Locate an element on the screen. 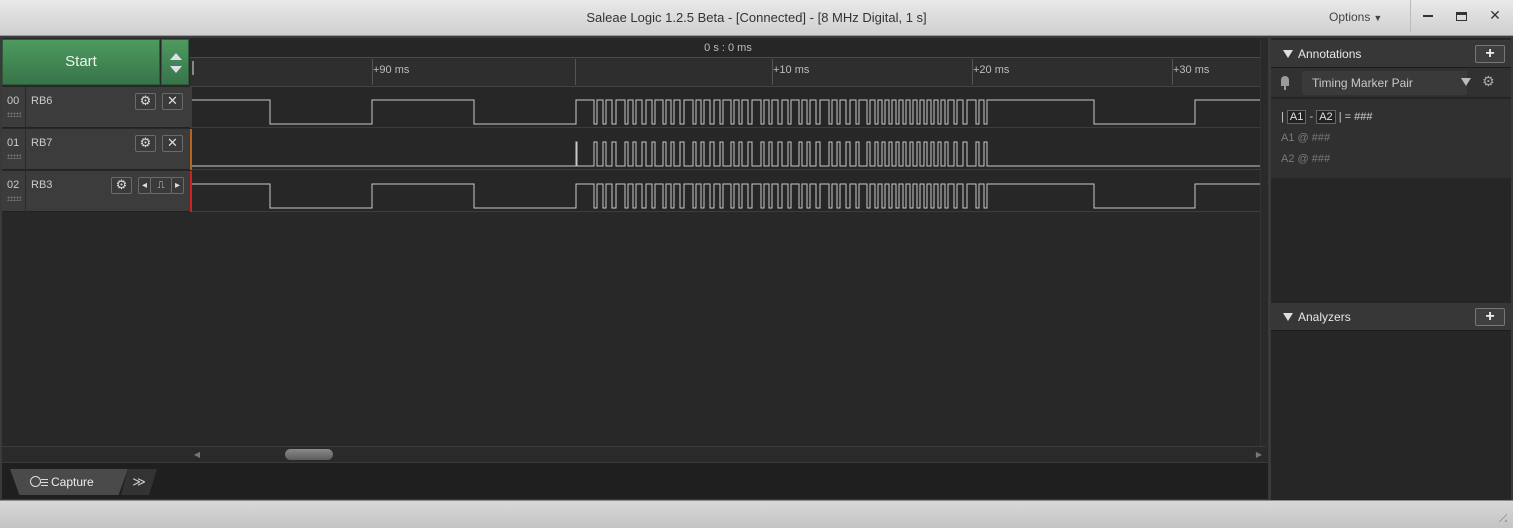 This screenshot has width=1513, height=528. chevron-left-icon: ◂ is located at coordinates (144, 185).